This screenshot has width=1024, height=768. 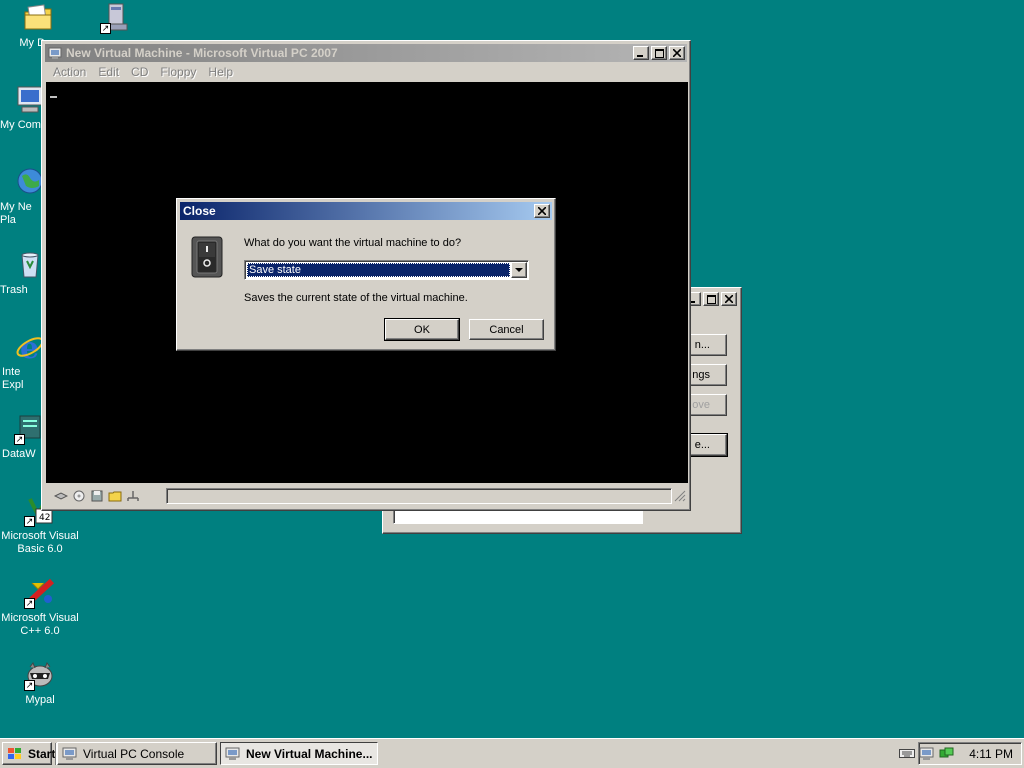 I want to click on shared-folder-icon, so click(x=115, y=496).